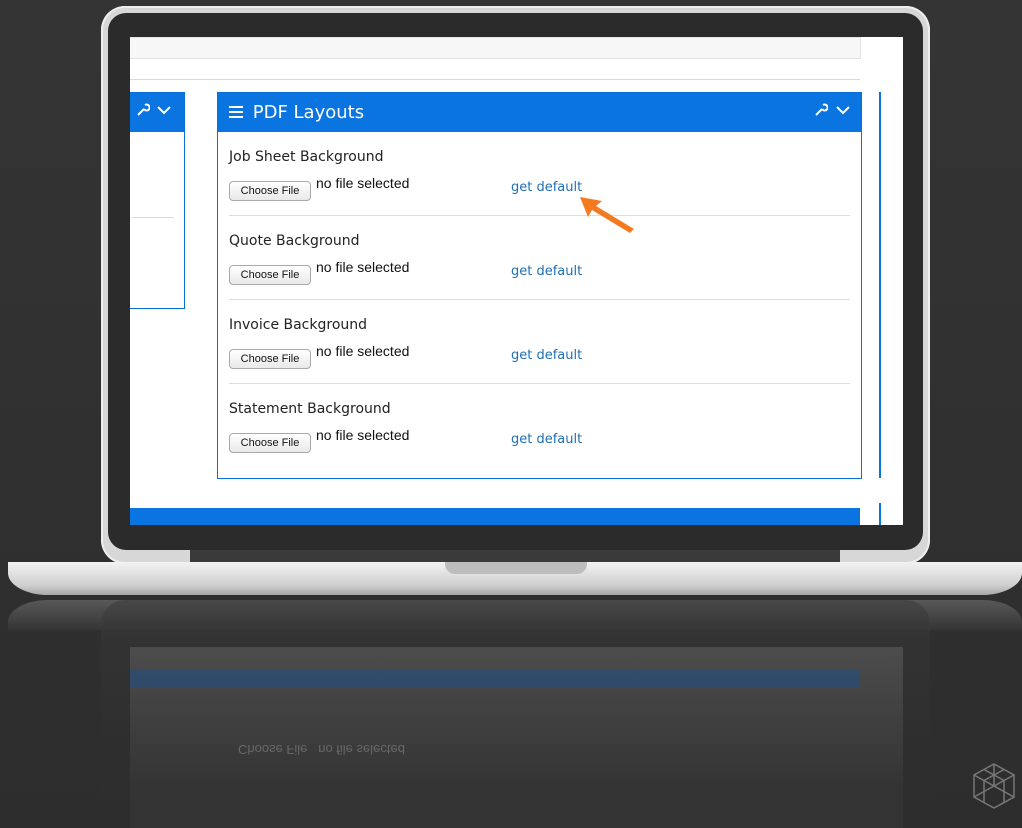 The width and height of the screenshot is (1022, 828). I want to click on reflection-status: no file selected, so click(361, 749).